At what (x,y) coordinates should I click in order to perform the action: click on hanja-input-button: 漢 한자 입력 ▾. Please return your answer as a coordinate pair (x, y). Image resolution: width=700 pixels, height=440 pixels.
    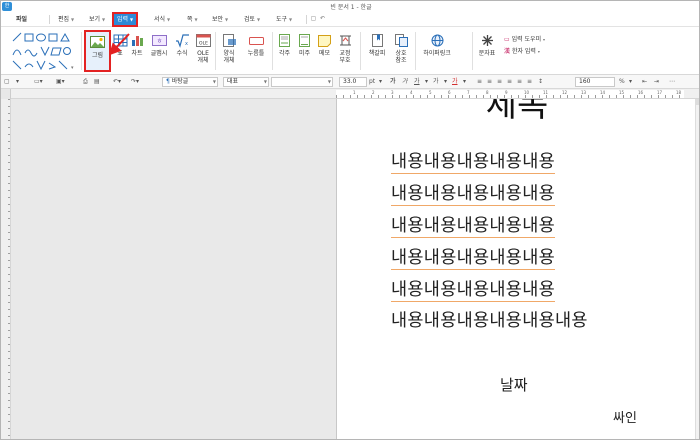
    Looking at the image, I should click on (522, 51).